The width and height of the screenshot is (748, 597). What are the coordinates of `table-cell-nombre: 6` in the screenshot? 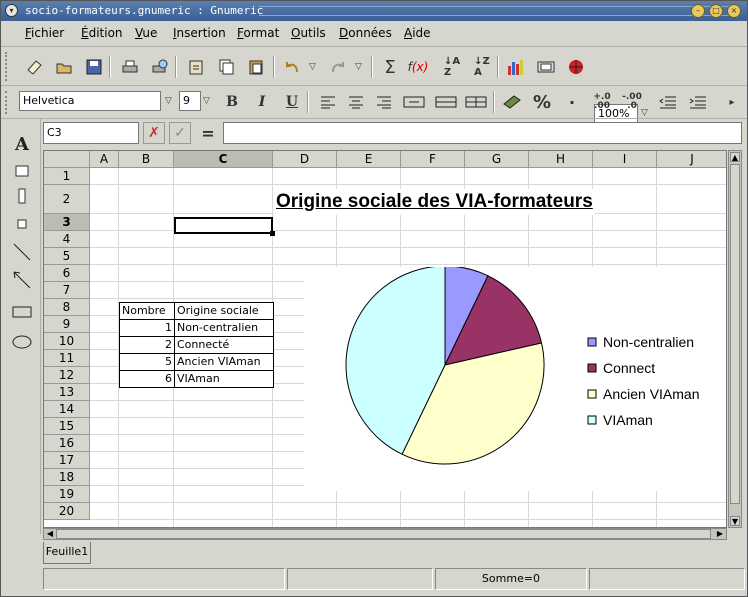 It's located at (147, 379).